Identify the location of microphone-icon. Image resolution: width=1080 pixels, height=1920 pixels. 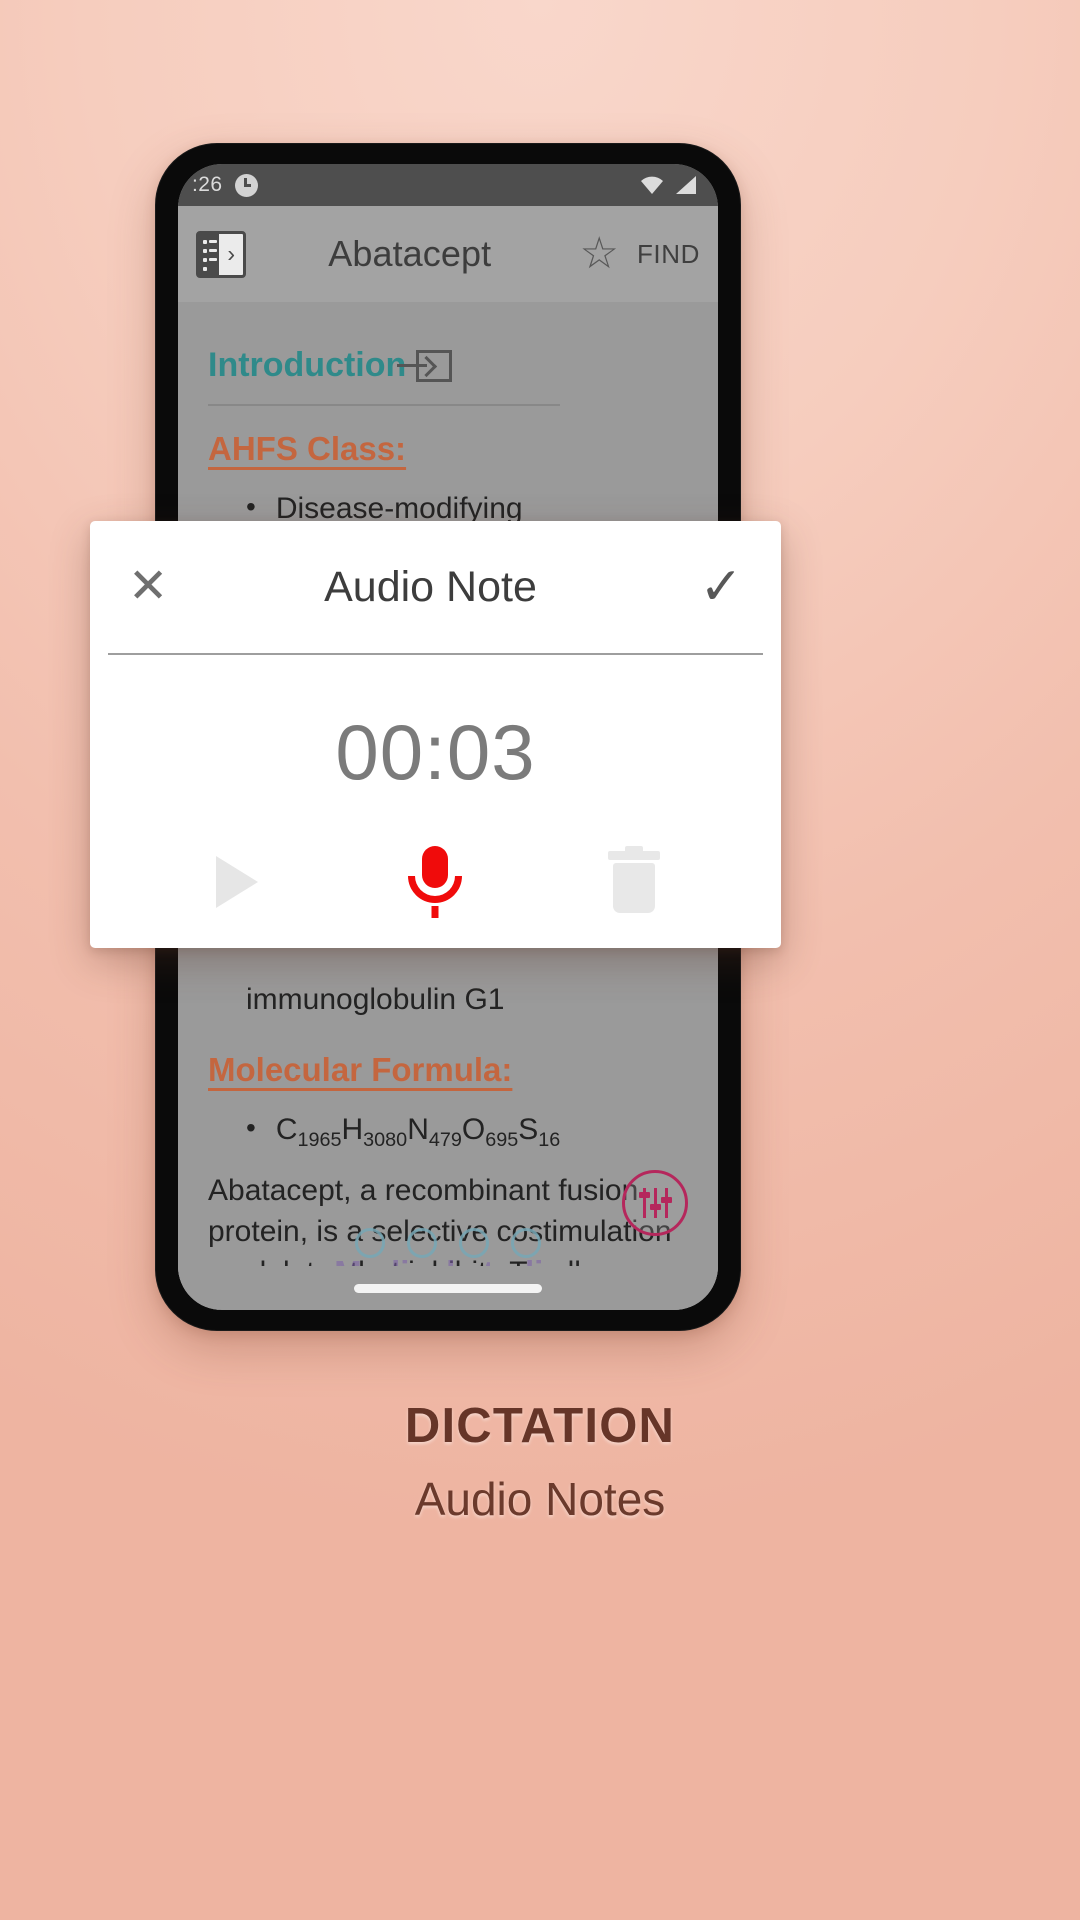
(435, 882).